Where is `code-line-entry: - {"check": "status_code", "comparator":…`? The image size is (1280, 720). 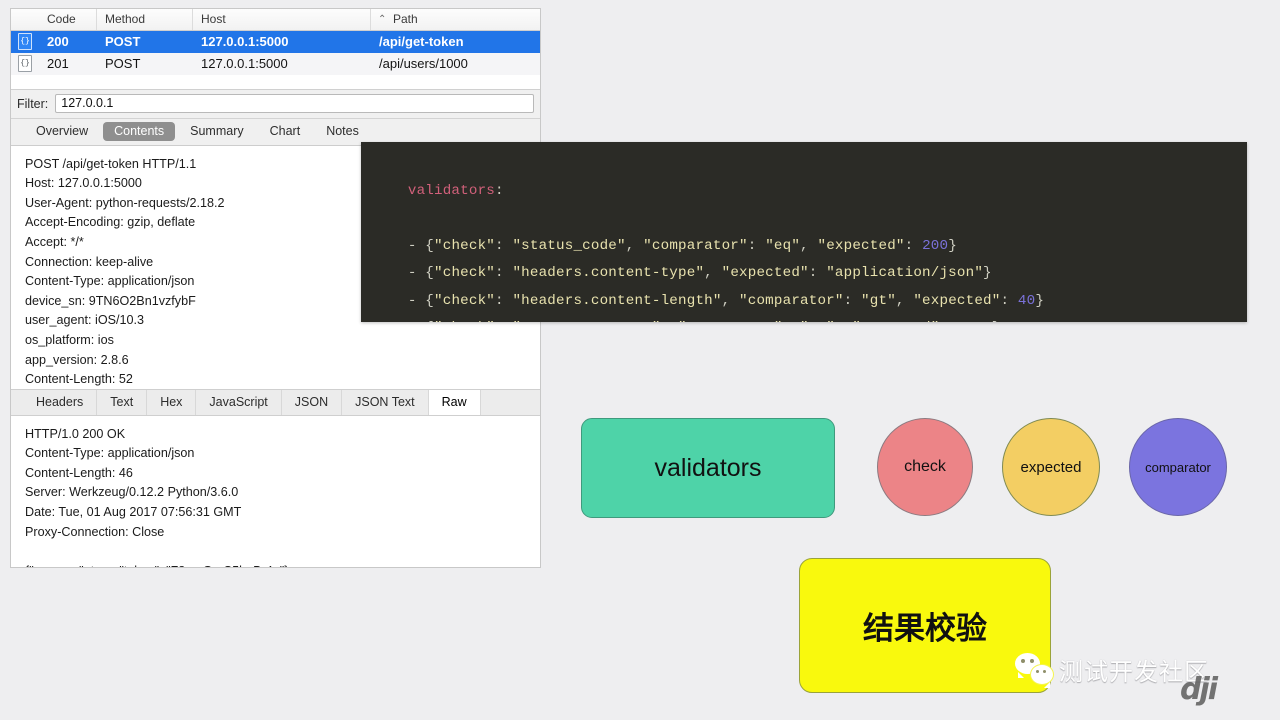
code-line-entry: - {"check": "status_code", "comparator":… is located at coordinates (810, 247).